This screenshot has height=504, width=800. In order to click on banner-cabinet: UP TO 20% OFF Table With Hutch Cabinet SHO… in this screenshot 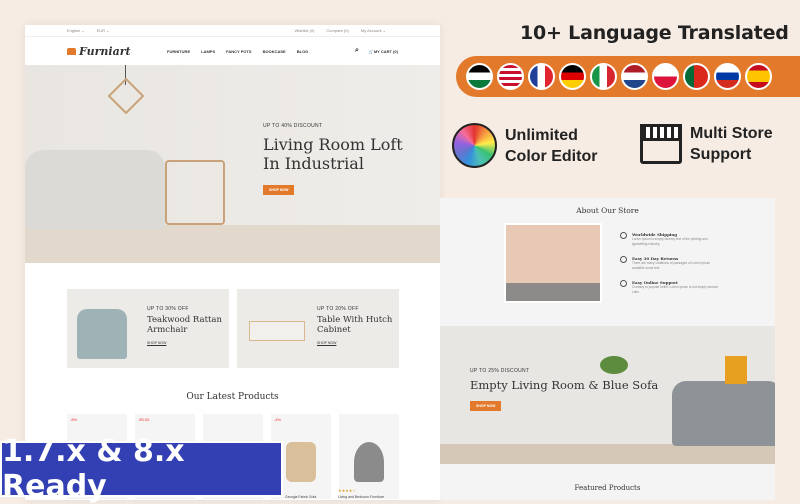, I will do `click(318, 328)`.